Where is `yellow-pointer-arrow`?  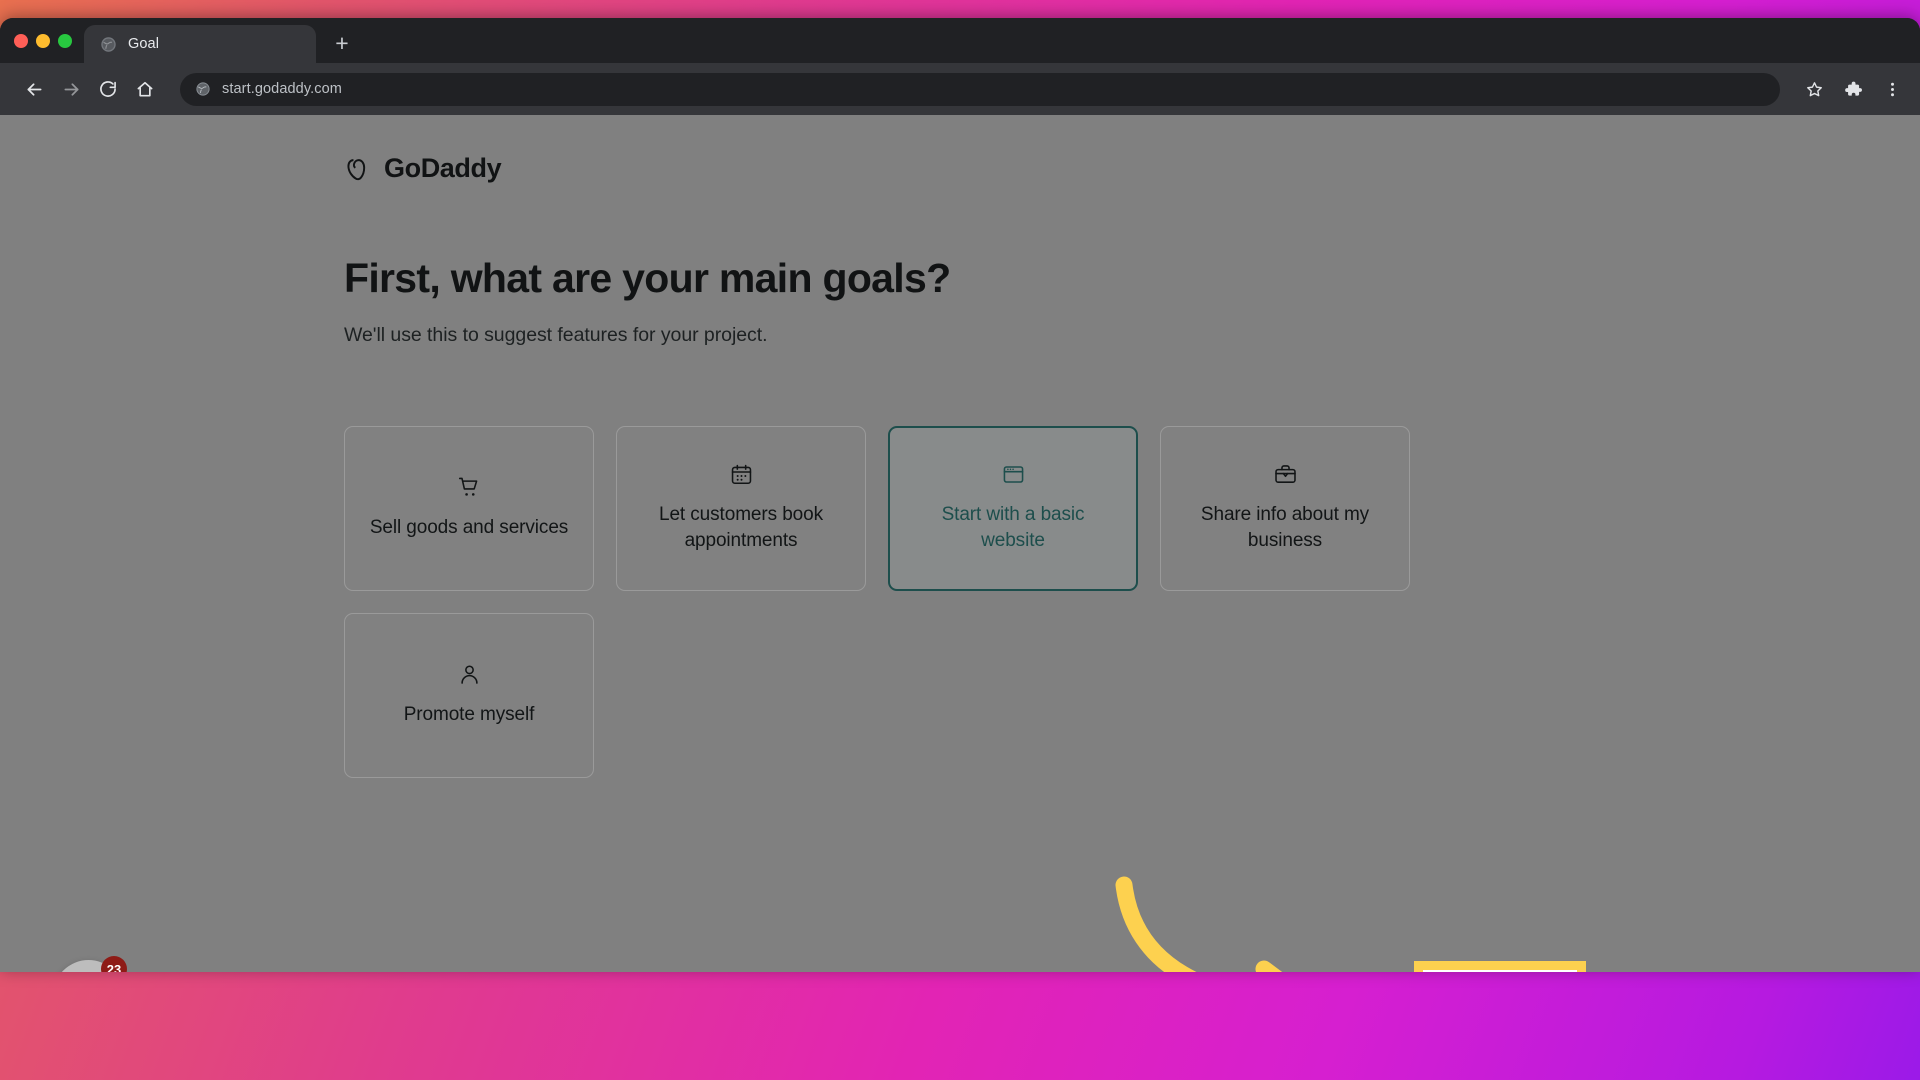 yellow-pointer-arrow is located at coordinates (1199, 924).